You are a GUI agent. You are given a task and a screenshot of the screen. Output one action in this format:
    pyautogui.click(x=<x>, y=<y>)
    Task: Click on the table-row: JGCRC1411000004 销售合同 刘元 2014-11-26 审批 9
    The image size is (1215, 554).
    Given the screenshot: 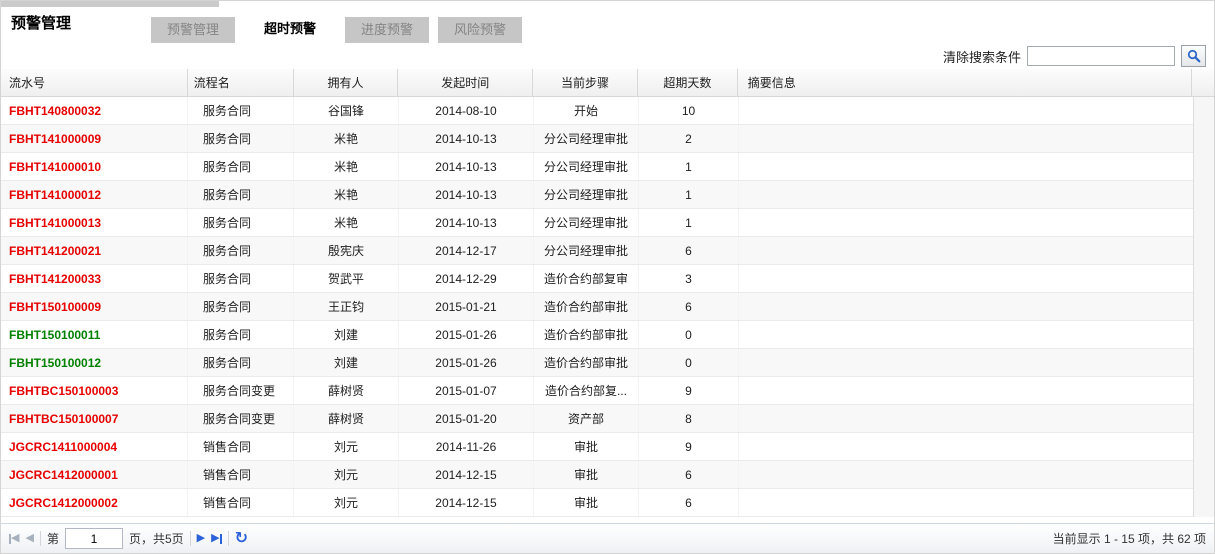 What is the action you would take?
    pyautogui.click(x=597, y=447)
    